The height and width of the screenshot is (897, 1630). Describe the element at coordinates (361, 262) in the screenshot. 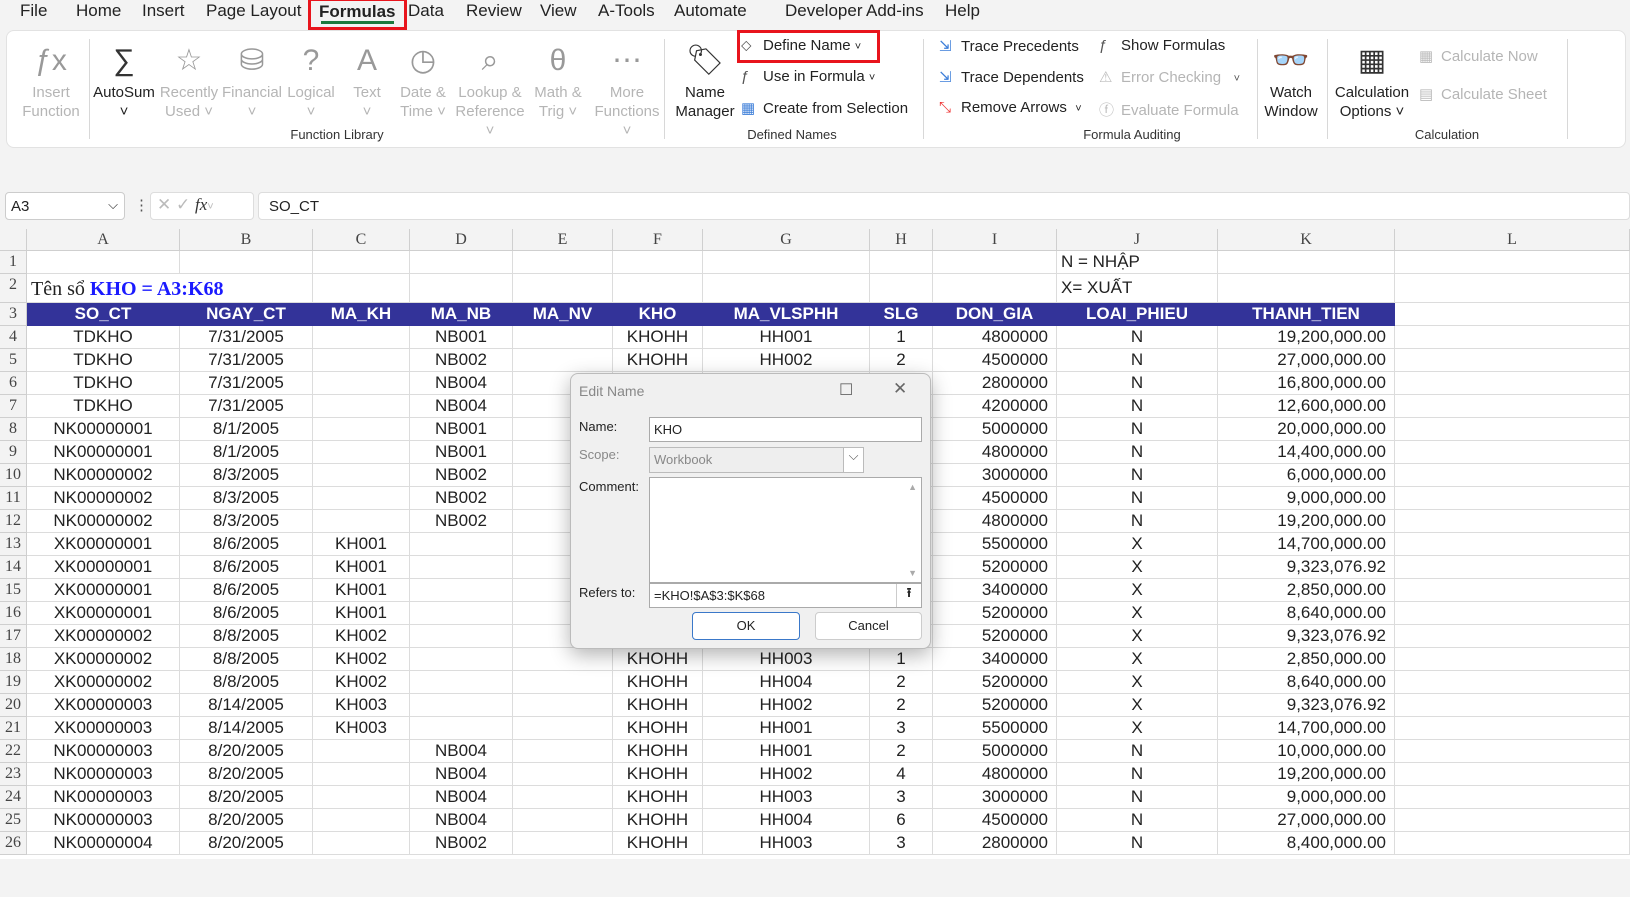

I see `cell-C1` at that location.